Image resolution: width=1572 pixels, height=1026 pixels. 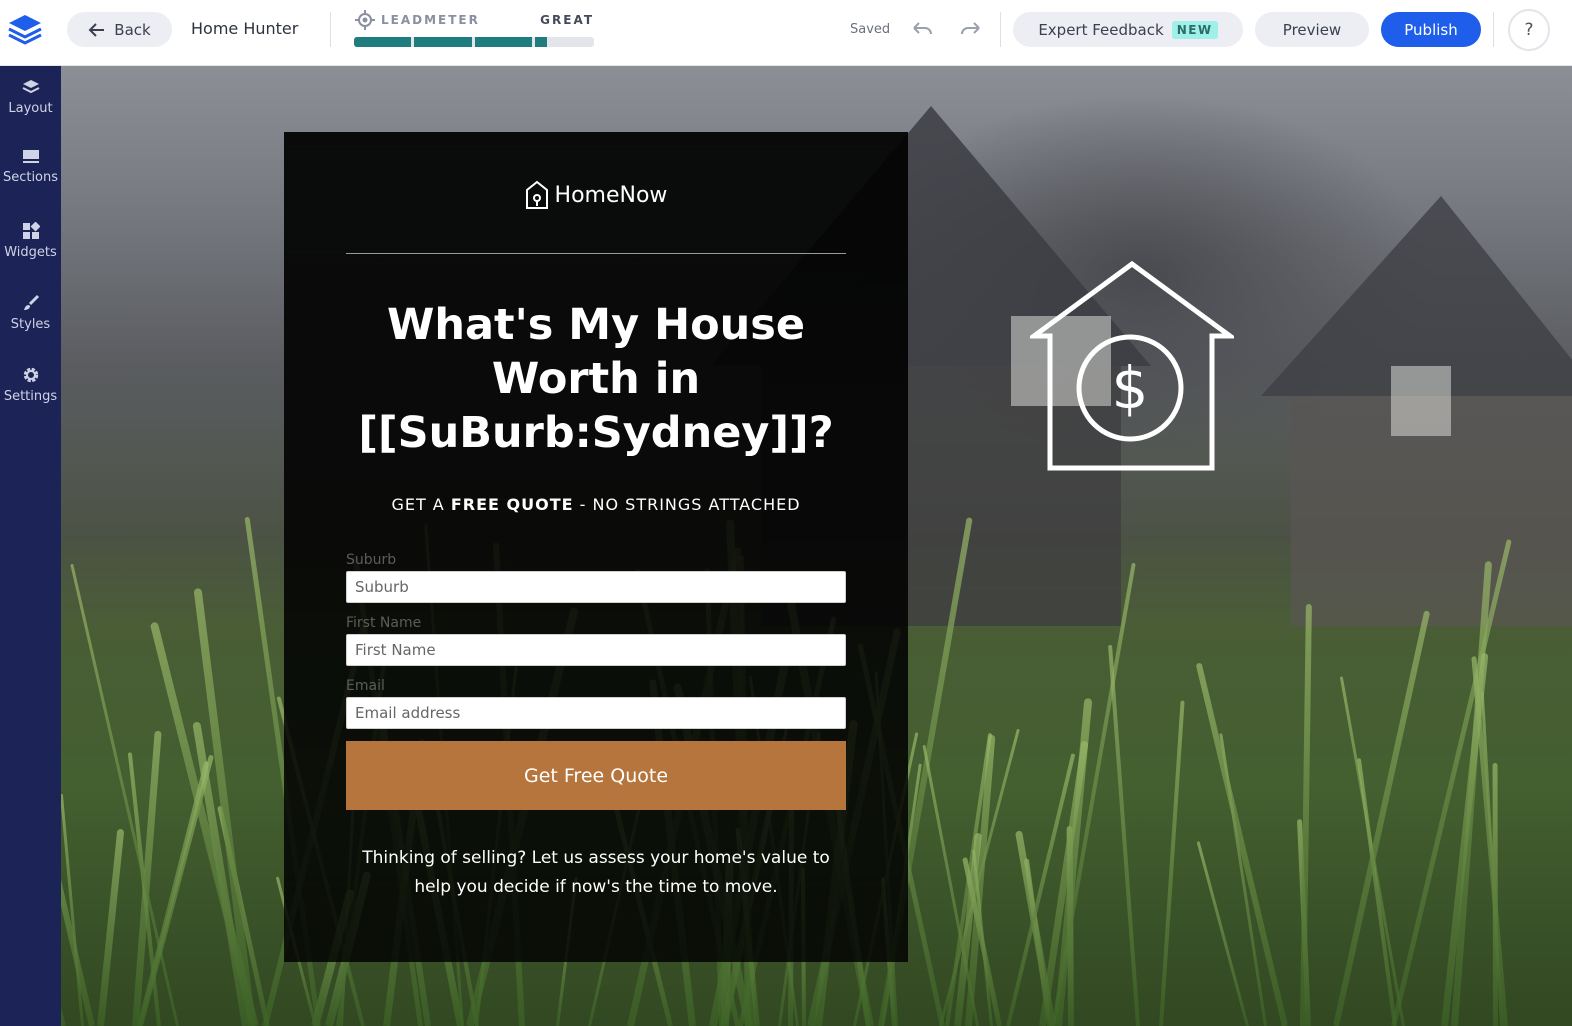 I want to click on house-logo-icon, so click(x=536, y=194).